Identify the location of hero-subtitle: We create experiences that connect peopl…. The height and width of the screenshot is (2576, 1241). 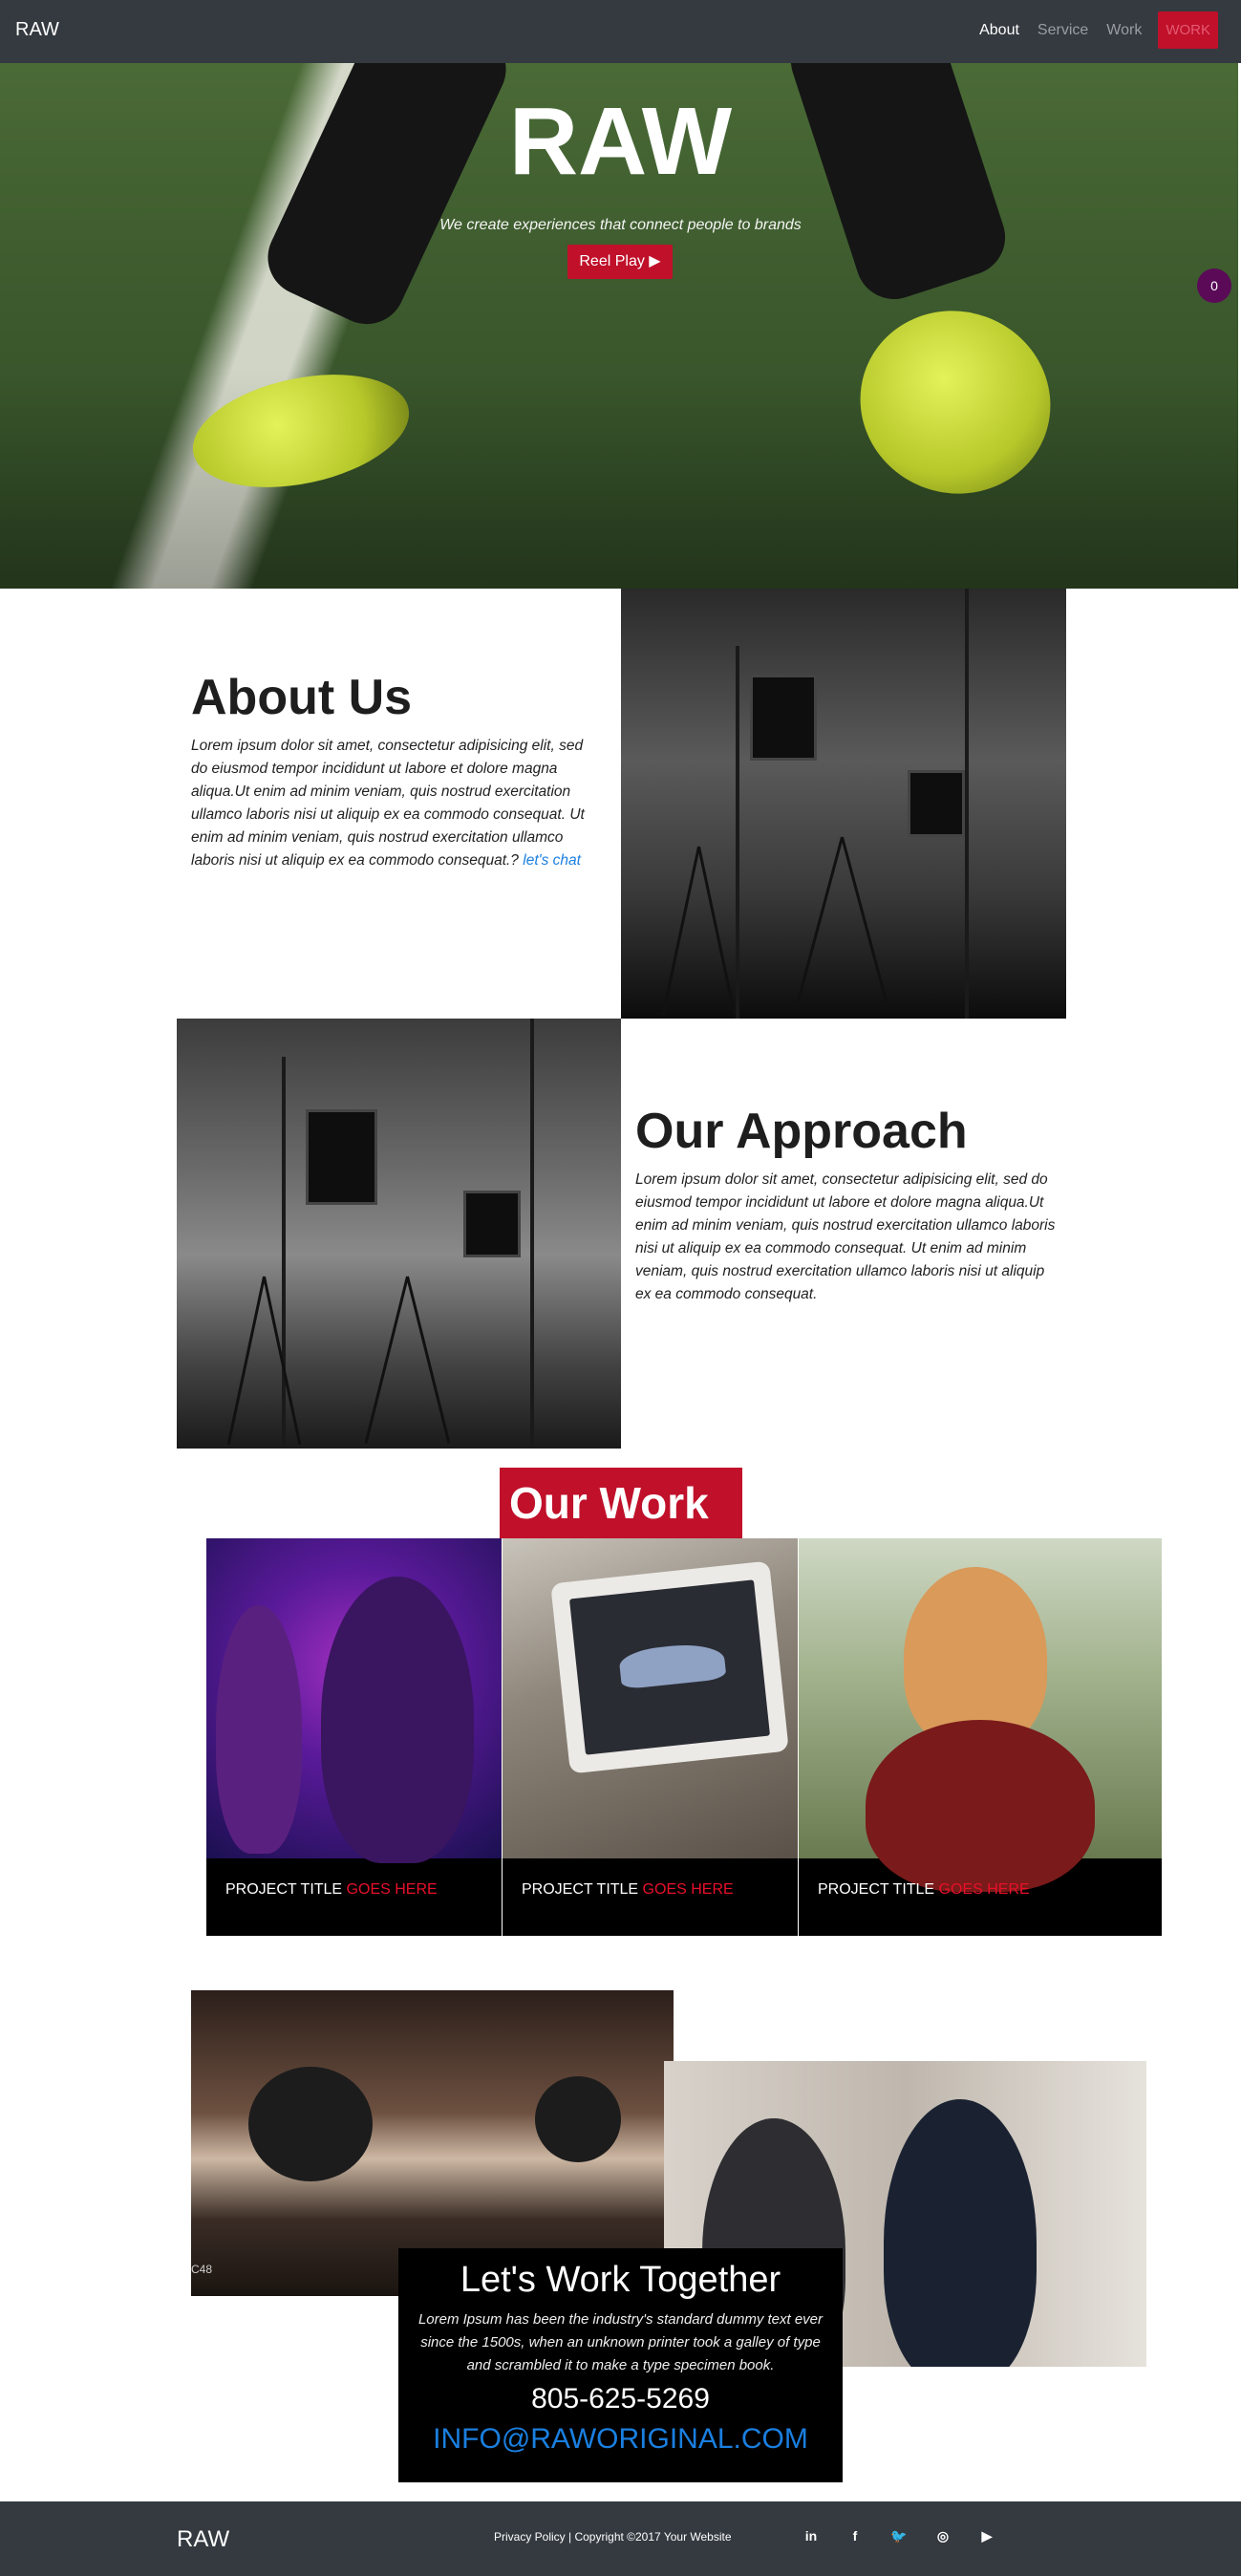
(620, 225).